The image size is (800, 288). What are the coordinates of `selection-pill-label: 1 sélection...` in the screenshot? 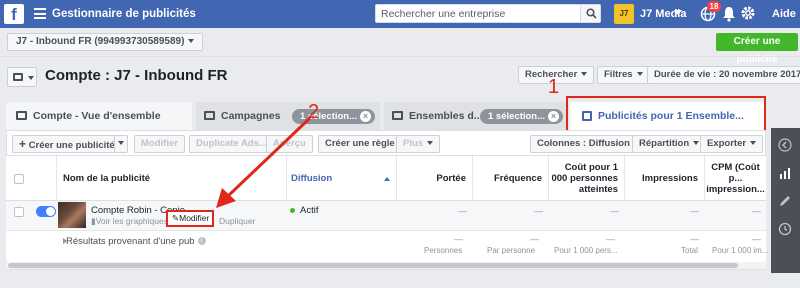 It's located at (517, 116).